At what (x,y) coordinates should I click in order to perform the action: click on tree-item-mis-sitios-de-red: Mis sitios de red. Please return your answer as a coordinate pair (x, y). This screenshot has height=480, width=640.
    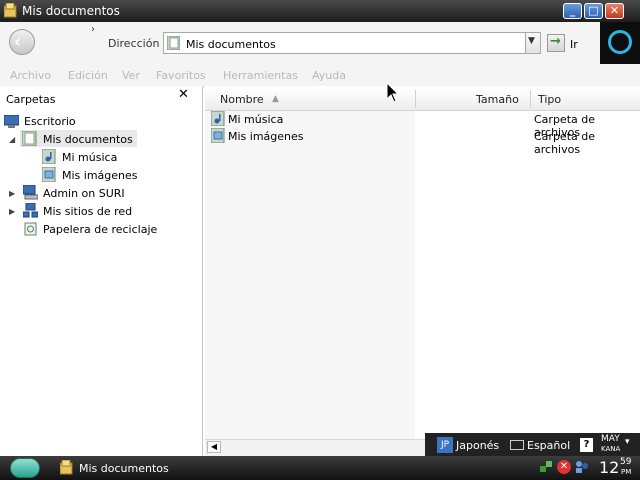
    Looking at the image, I should click on (87, 211).